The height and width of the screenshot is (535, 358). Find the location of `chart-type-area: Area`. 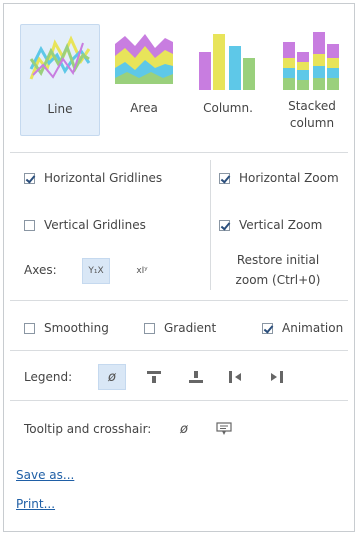

chart-type-area: Area is located at coordinates (144, 80).